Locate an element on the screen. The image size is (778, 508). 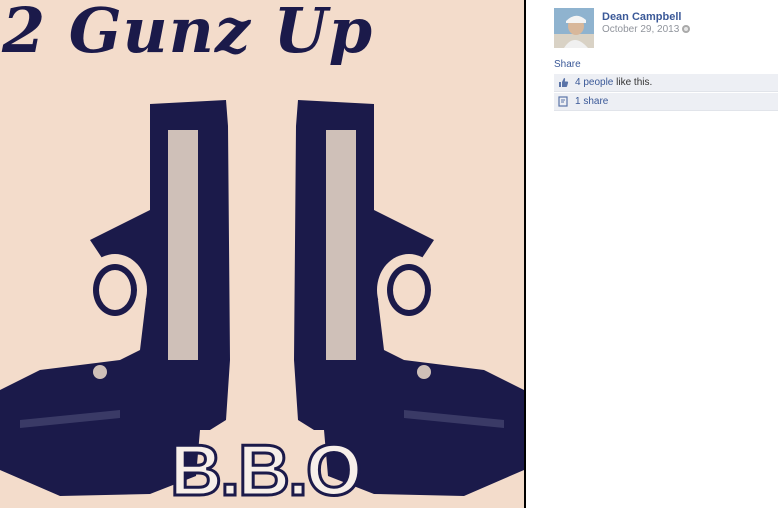
post-header: Dean Campbell October 29, 2013 is located at coordinates (666, 29).